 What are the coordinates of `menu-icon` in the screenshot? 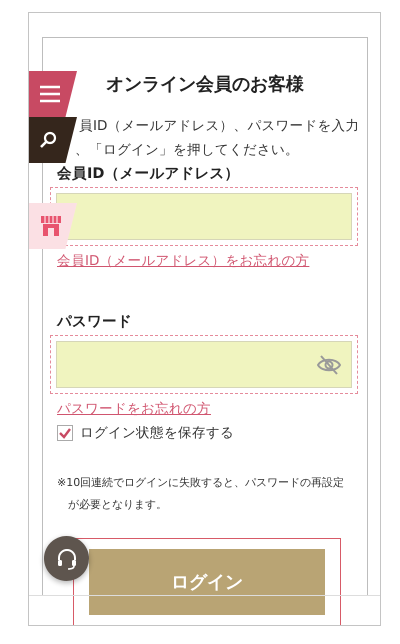 It's located at (50, 94).